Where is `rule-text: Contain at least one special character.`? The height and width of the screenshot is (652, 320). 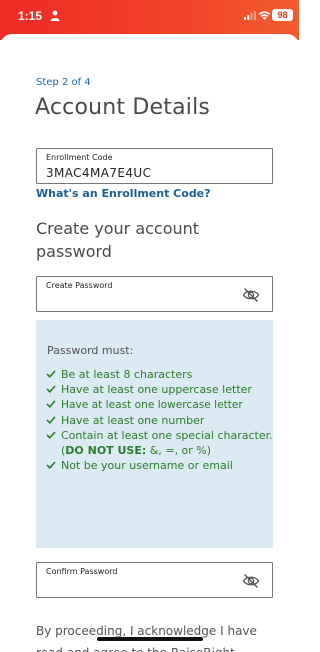 rule-text: Contain at least one special character. is located at coordinates (167, 435).